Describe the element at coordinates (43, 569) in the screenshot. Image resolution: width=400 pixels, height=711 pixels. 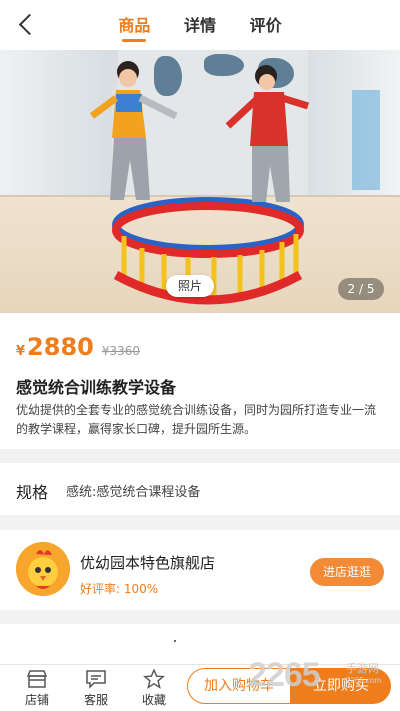
I see `shop-logo` at that location.